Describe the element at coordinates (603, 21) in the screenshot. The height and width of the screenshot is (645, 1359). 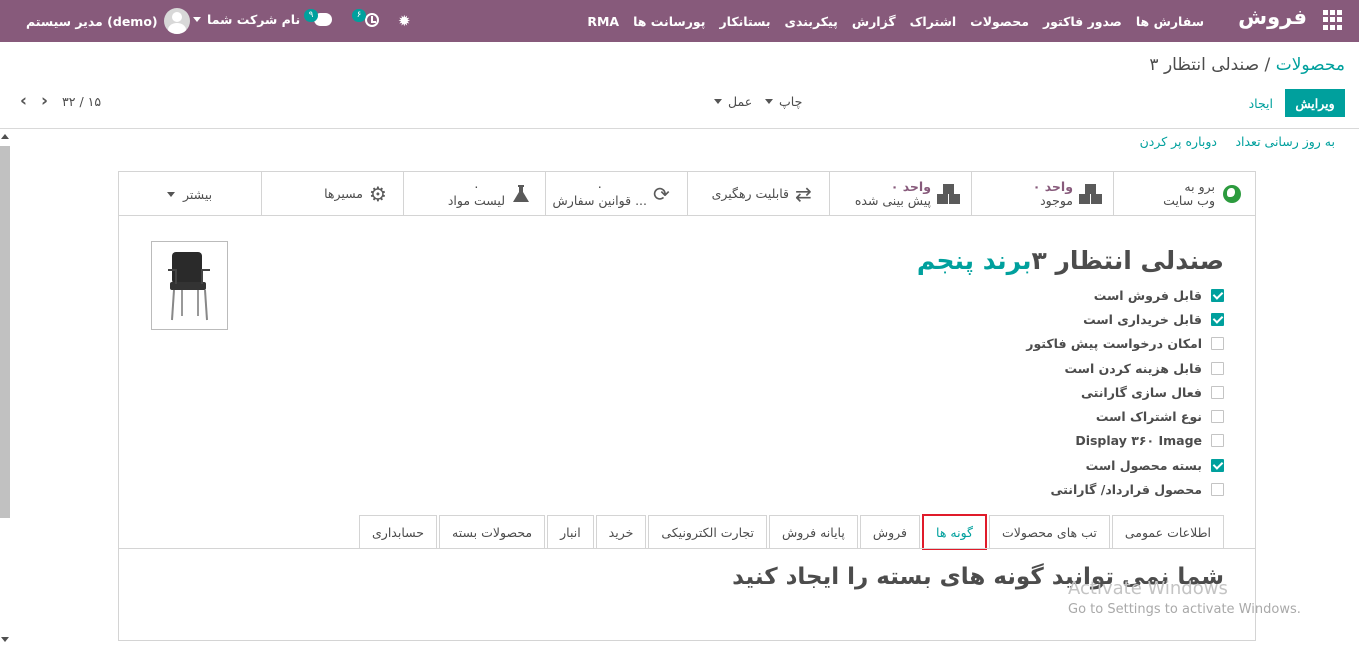
I see `menu-rma: RMA` at that location.